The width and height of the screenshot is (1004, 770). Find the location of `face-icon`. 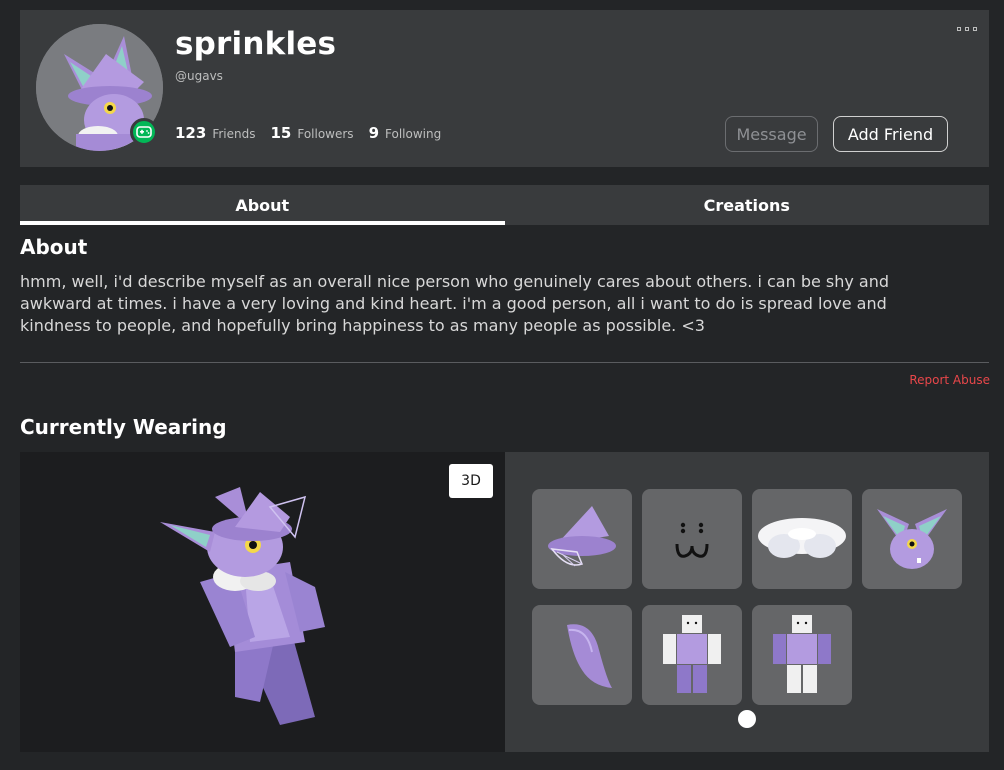

face-icon is located at coordinates (692, 540).